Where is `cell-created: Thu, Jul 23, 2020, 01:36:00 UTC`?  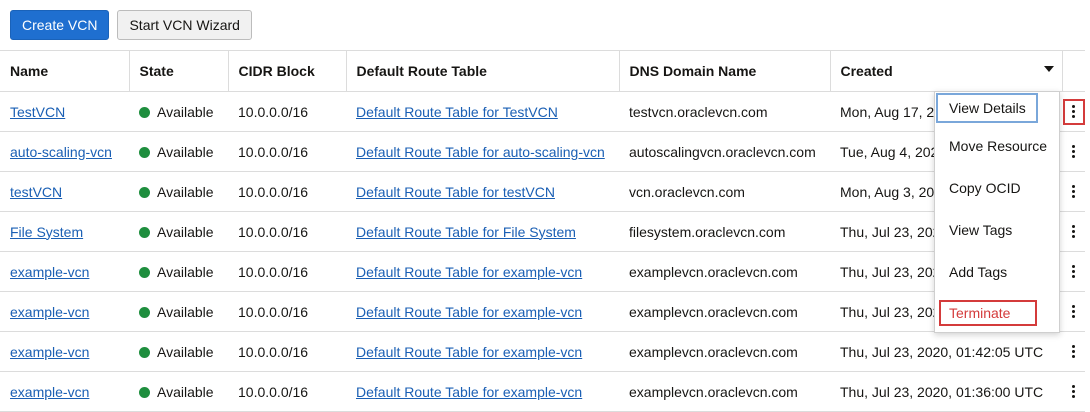
cell-created: Thu, Jul 23, 2020, 01:36:00 UTC is located at coordinates (946, 391).